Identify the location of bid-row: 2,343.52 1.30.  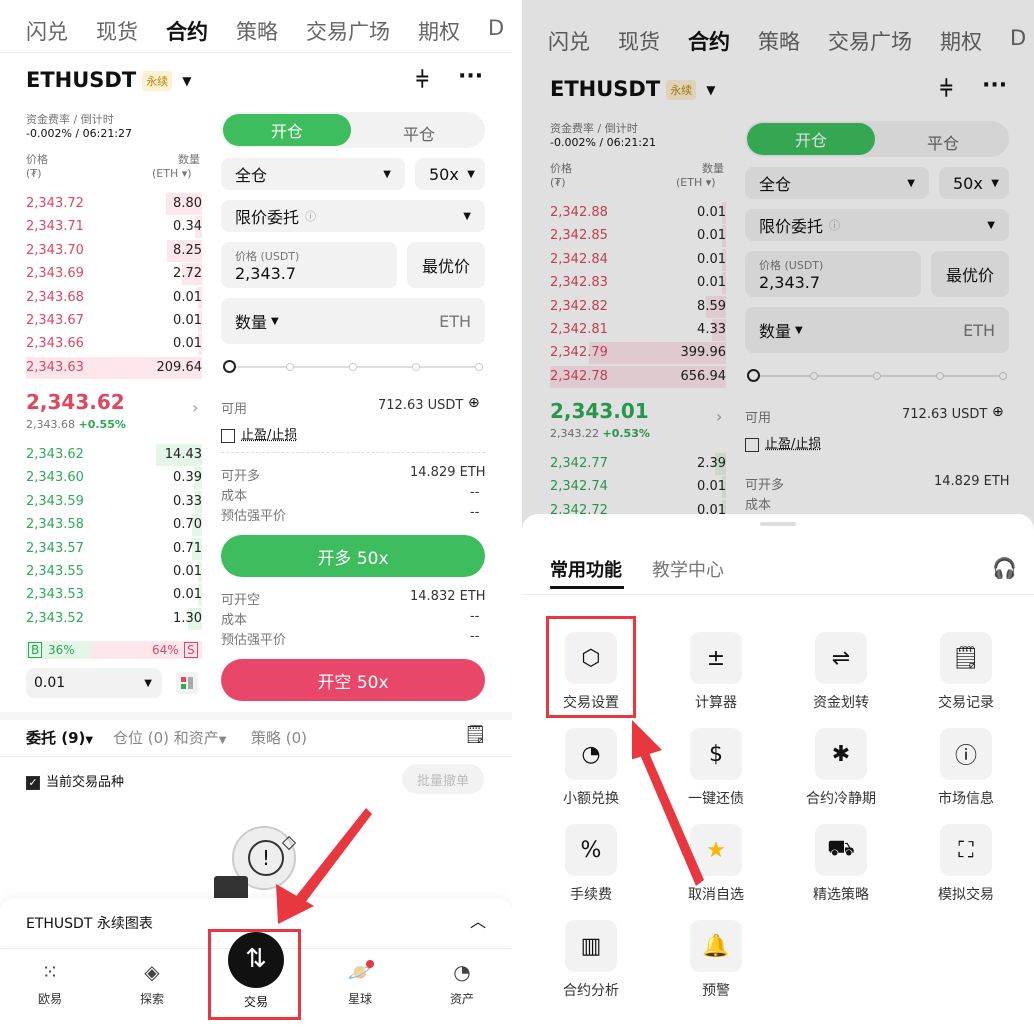
(114, 618).